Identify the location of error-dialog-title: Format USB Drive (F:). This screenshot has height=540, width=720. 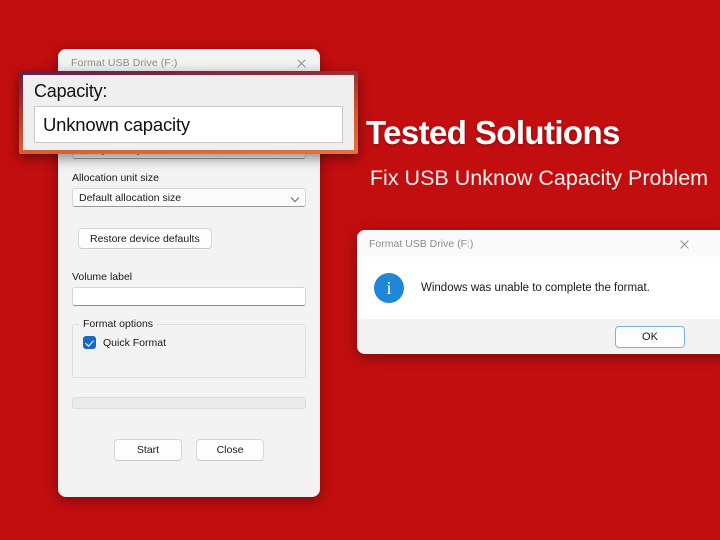
(421, 243).